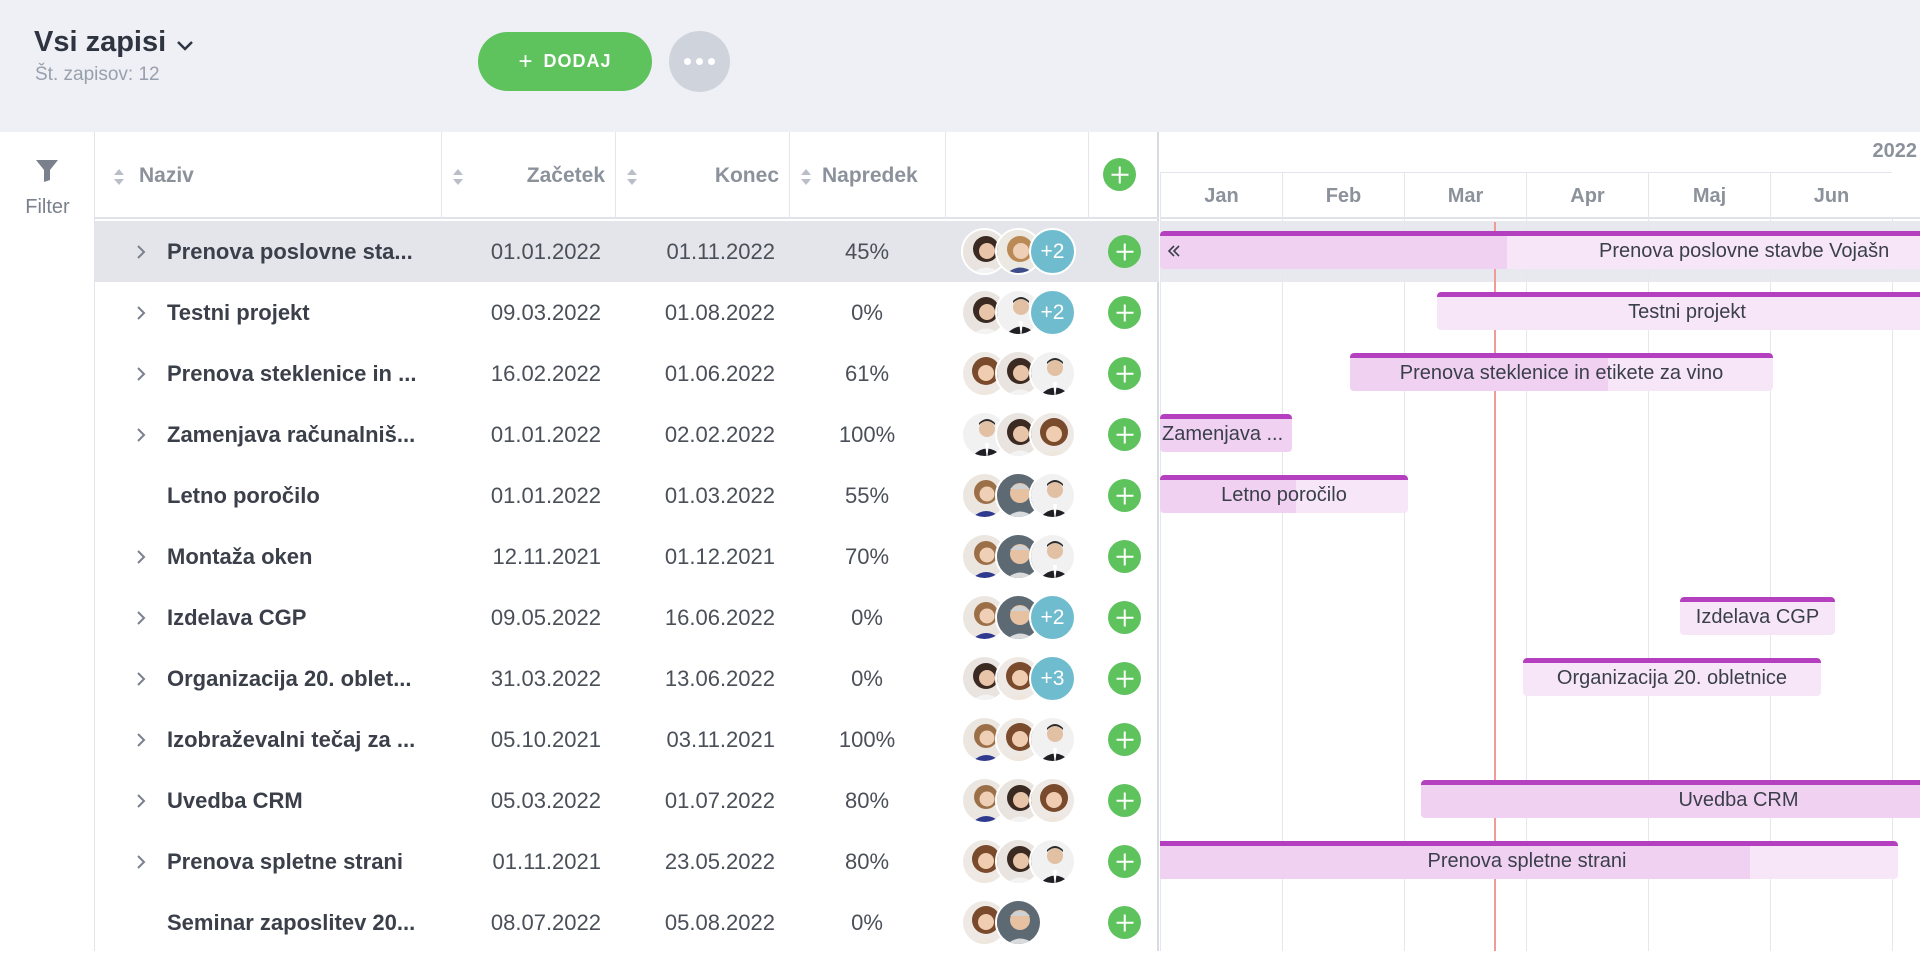  Describe the element at coordinates (268, 175) in the screenshot. I see `column-header-name: Naziv` at that location.